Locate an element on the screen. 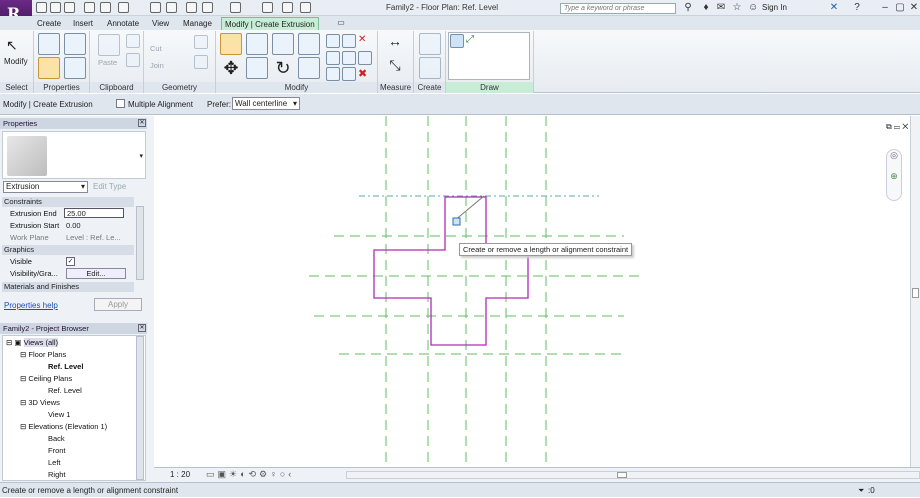  scale-button: 1 : 20 is located at coordinates (180, 474).